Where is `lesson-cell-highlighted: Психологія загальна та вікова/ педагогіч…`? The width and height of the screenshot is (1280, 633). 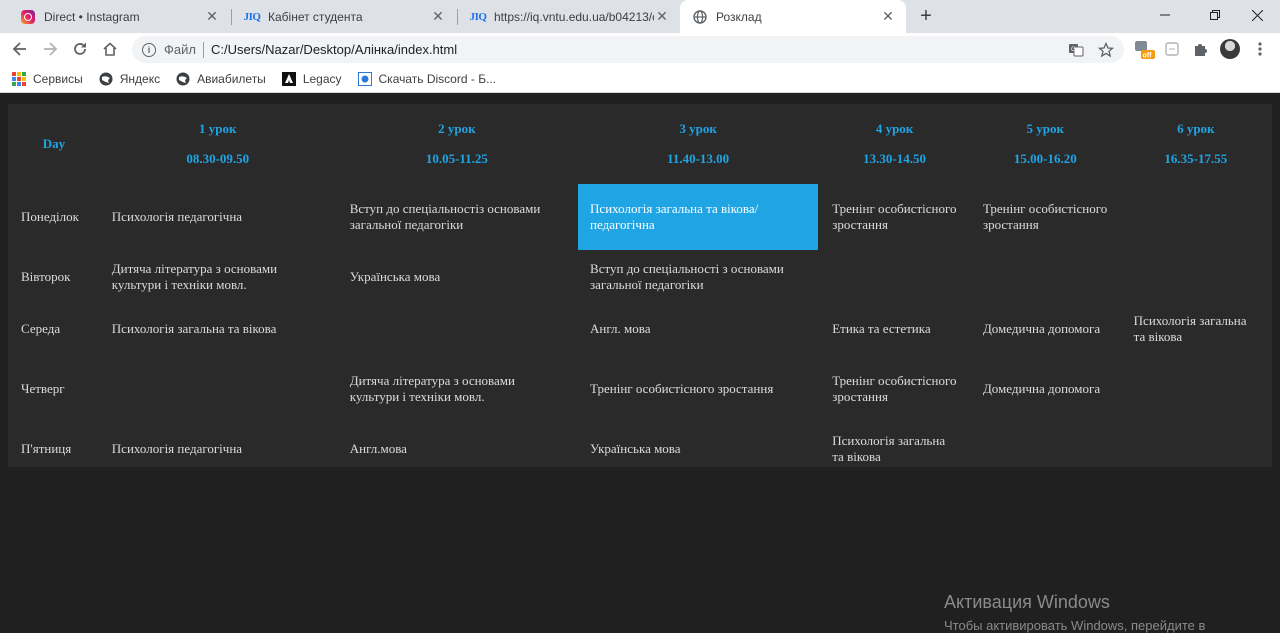
lesson-cell-highlighted: Психологія загальна та вікова/ педагогіч… is located at coordinates (698, 217).